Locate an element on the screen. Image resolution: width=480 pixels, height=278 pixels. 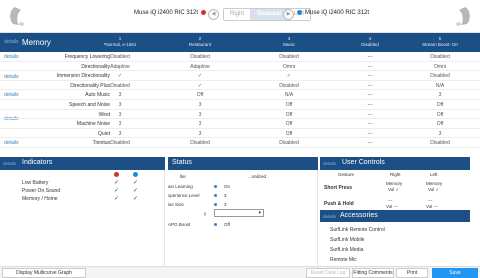
right-control: Vol ✓ is located at coordinates (393, 190).